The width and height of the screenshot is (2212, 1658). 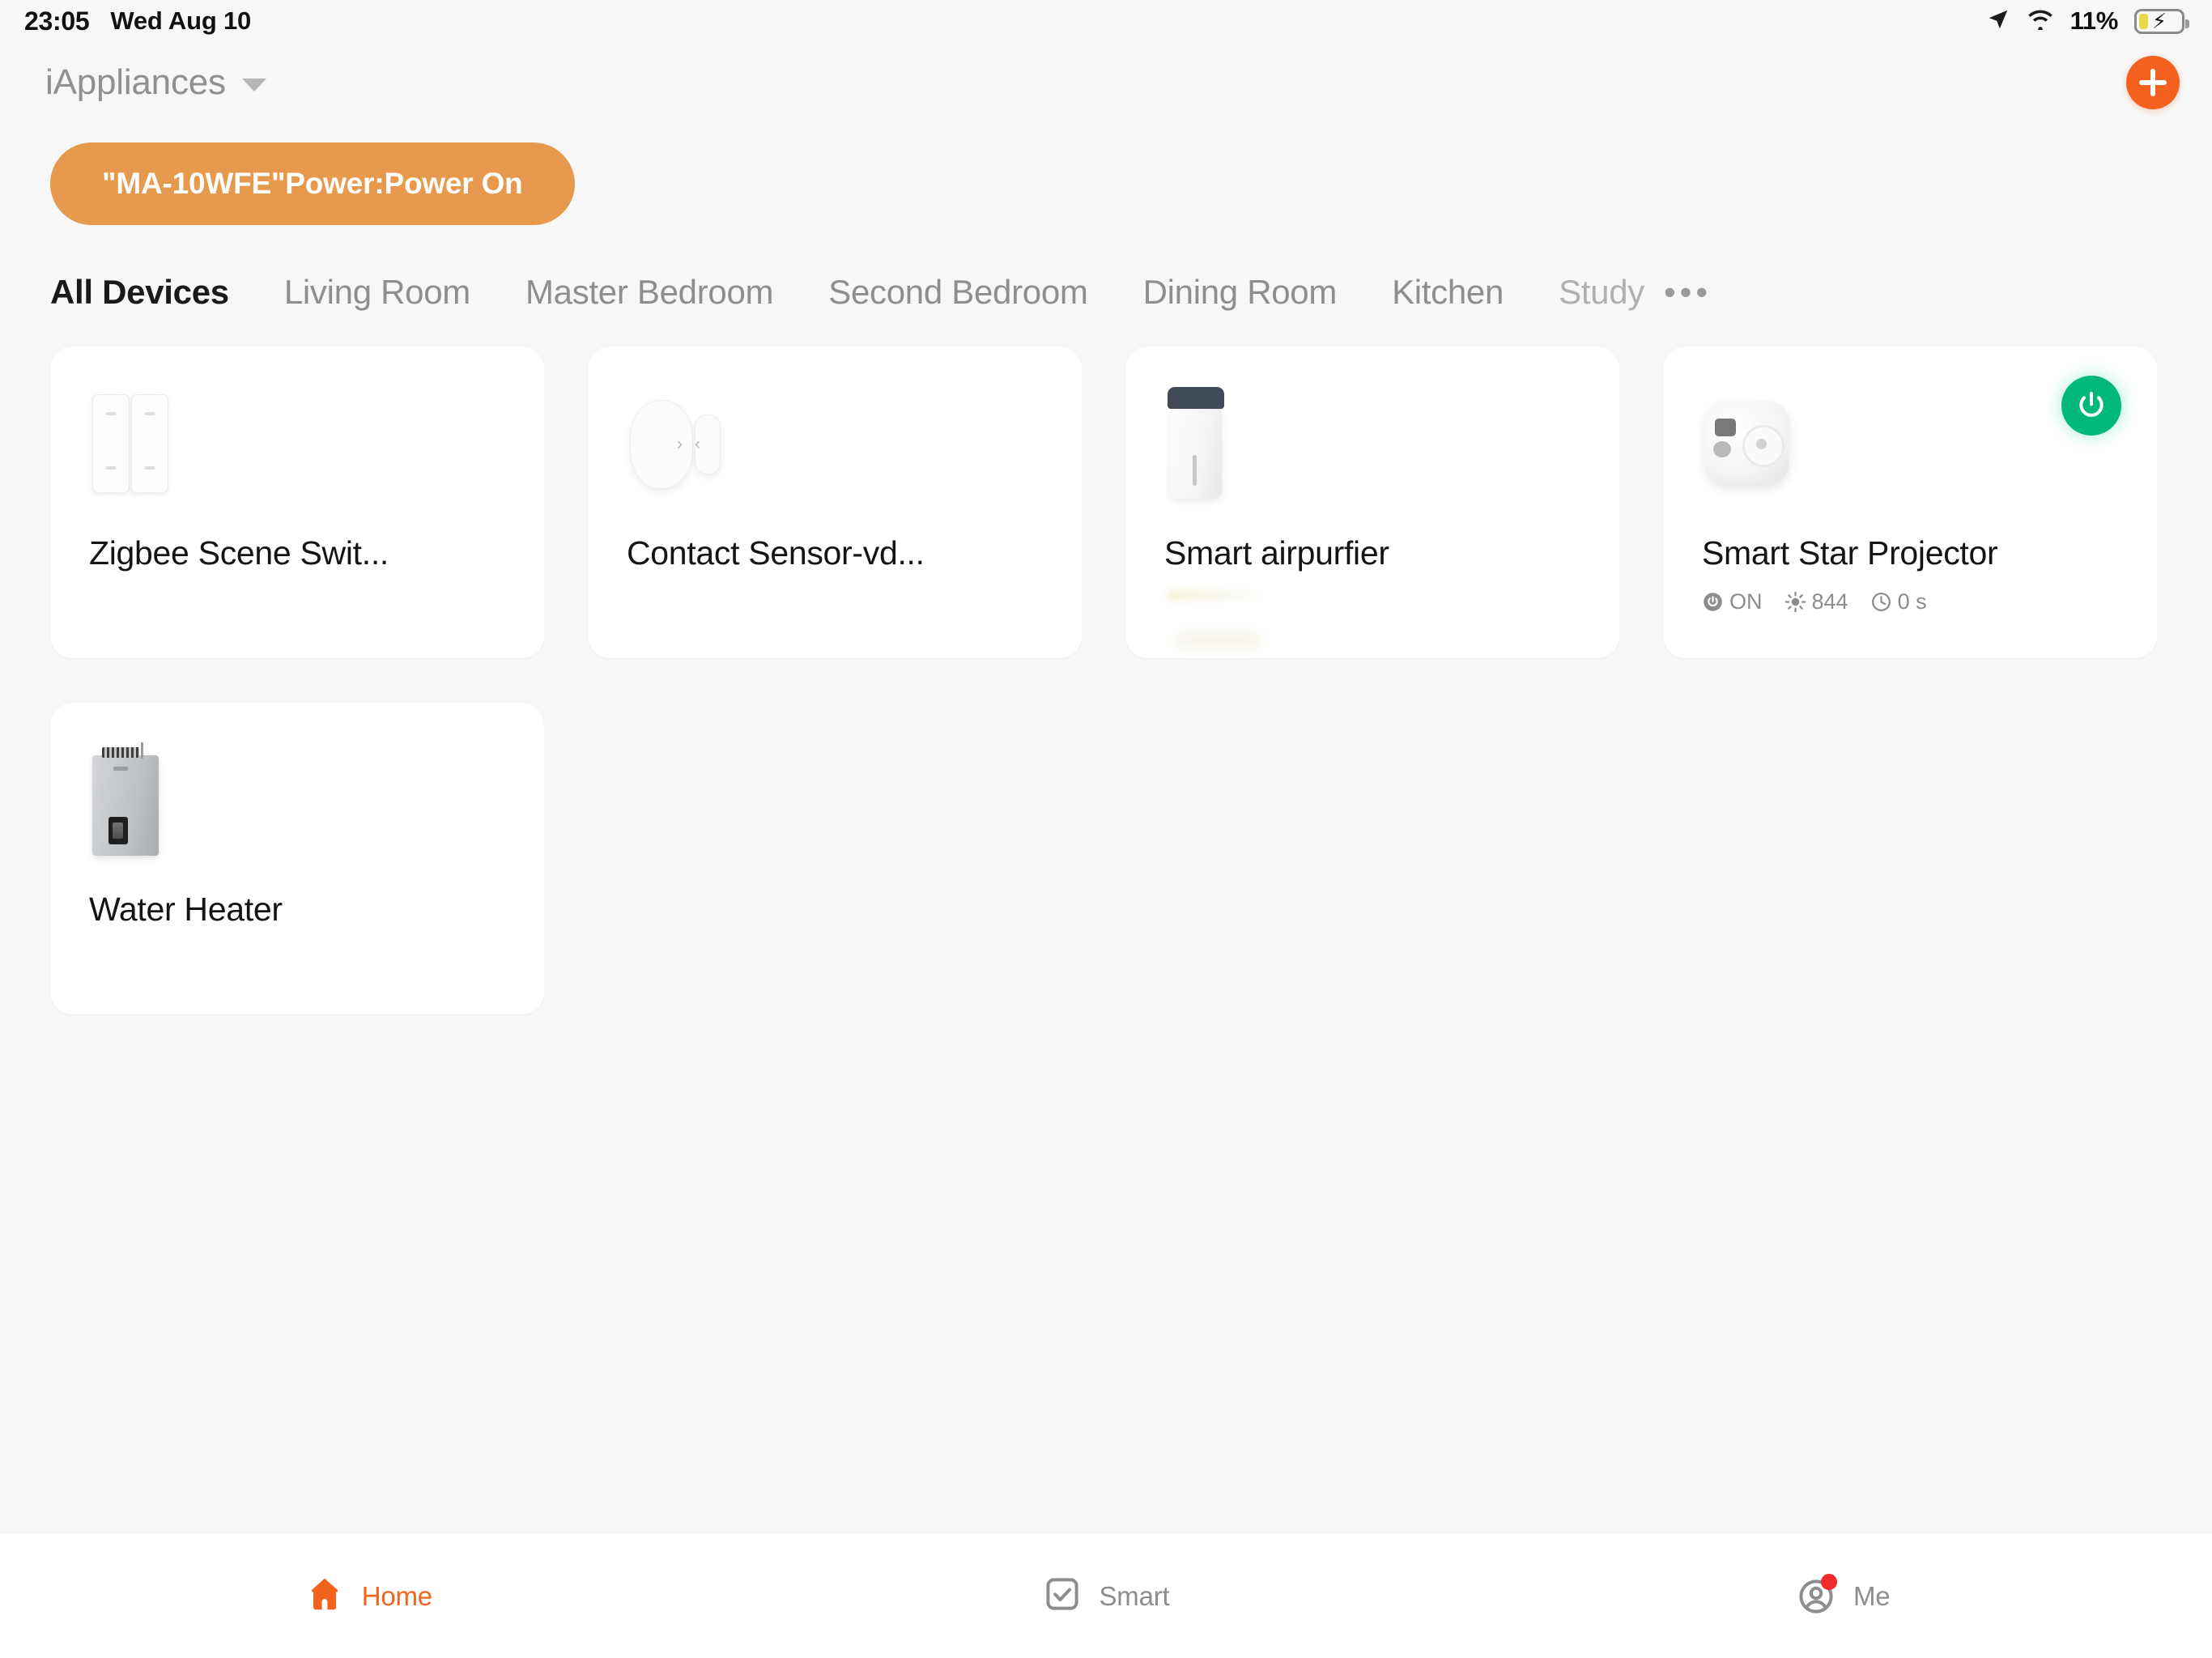 I want to click on device-card-water-heater: Water Heater, so click(x=297, y=858).